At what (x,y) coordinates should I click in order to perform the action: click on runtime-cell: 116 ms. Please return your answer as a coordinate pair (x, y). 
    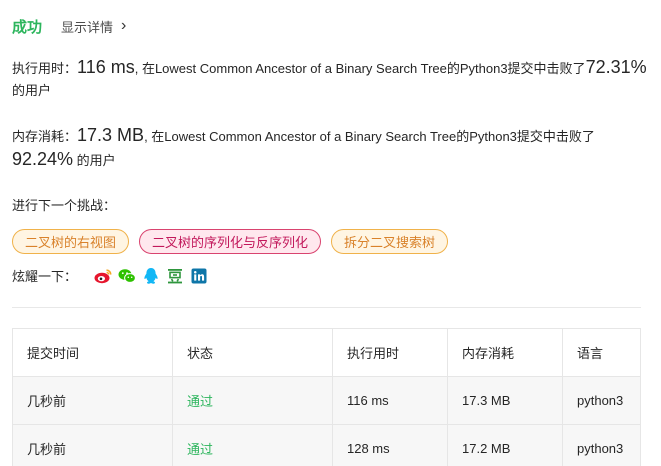
    Looking at the image, I should click on (390, 400).